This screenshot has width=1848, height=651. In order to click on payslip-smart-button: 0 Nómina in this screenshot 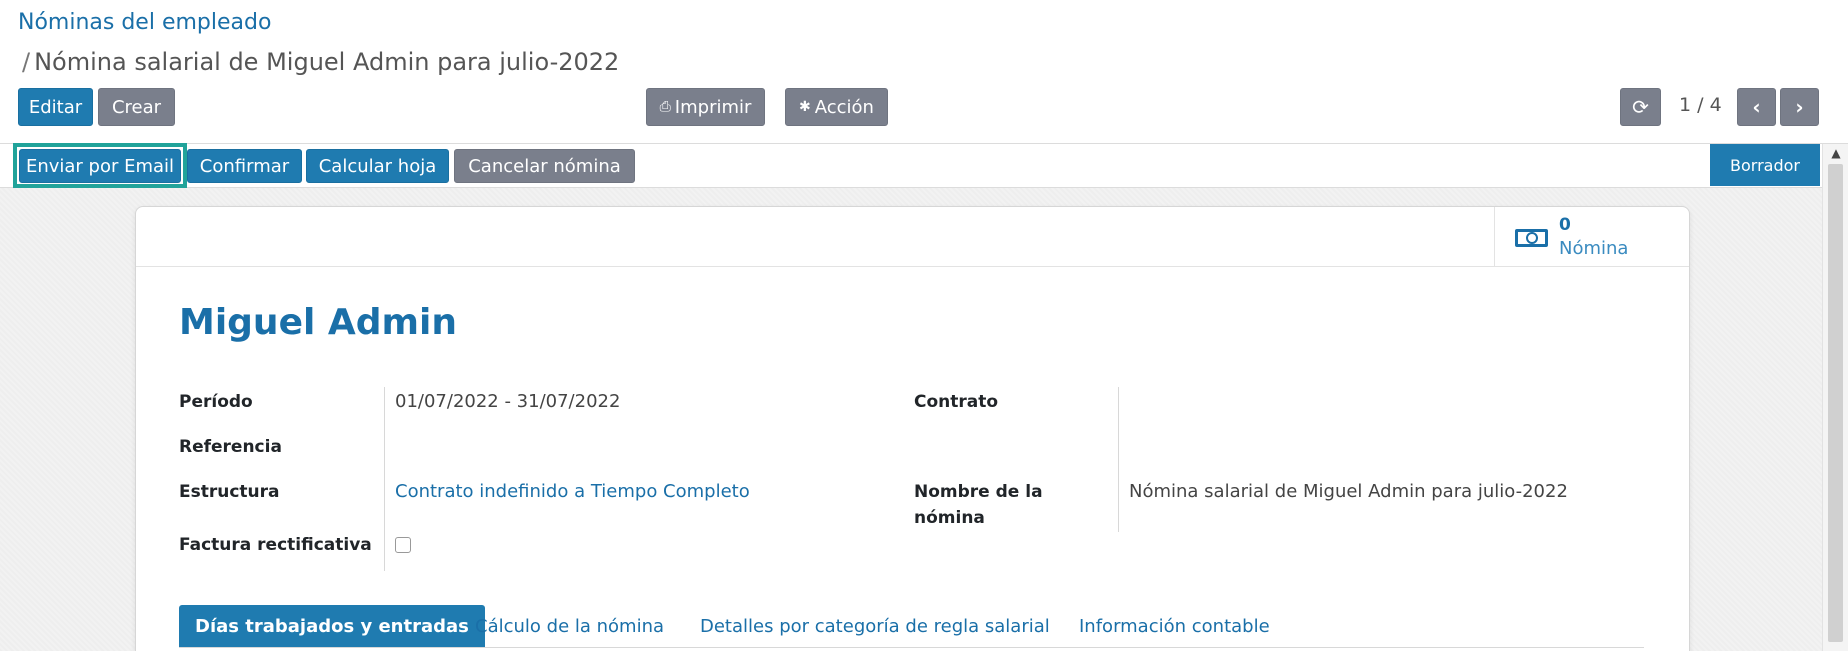, I will do `click(1591, 237)`.